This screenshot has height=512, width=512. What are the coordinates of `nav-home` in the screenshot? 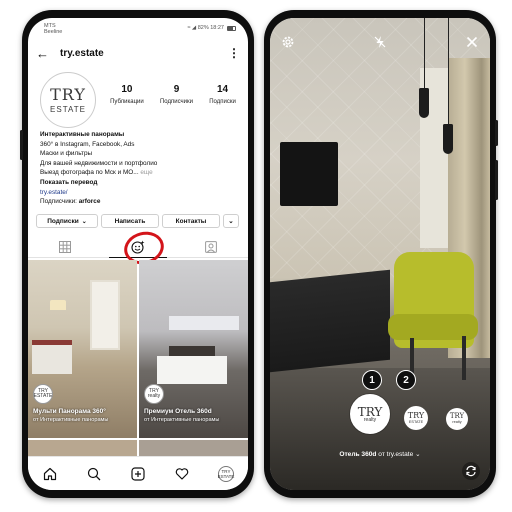 It's located at (50, 474).